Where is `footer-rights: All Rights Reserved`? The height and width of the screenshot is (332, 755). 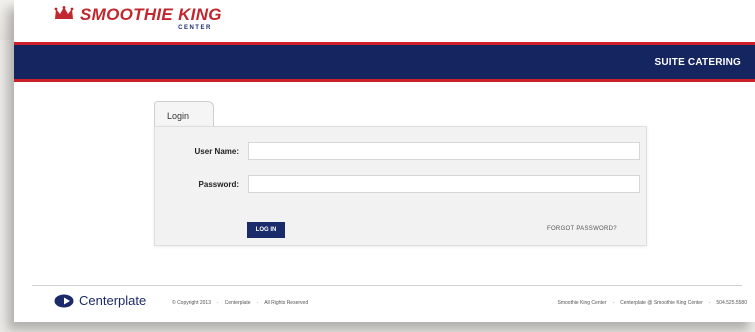 footer-rights: All Rights Reserved is located at coordinates (286, 303).